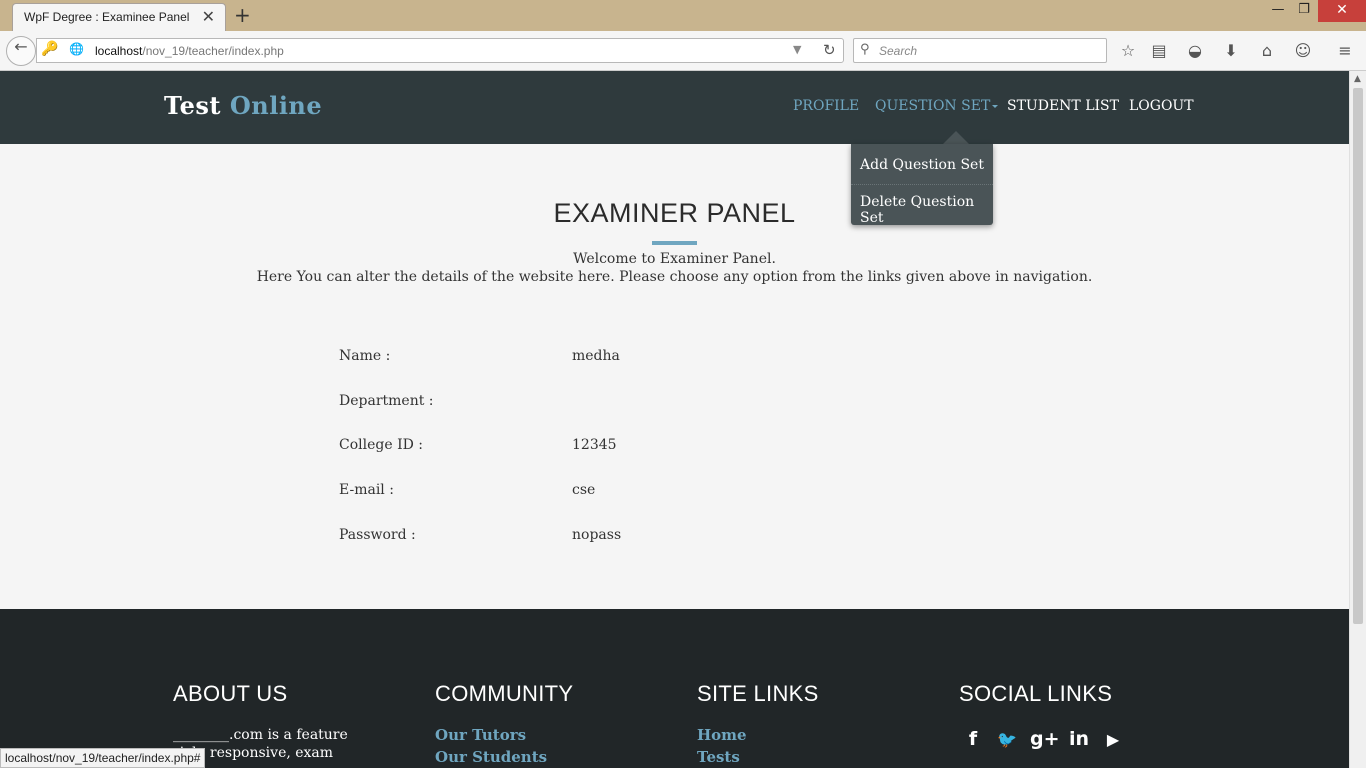 This screenshot has height=768, width=1366. I want to click on brand-word-test: Test, so click(192, 105).